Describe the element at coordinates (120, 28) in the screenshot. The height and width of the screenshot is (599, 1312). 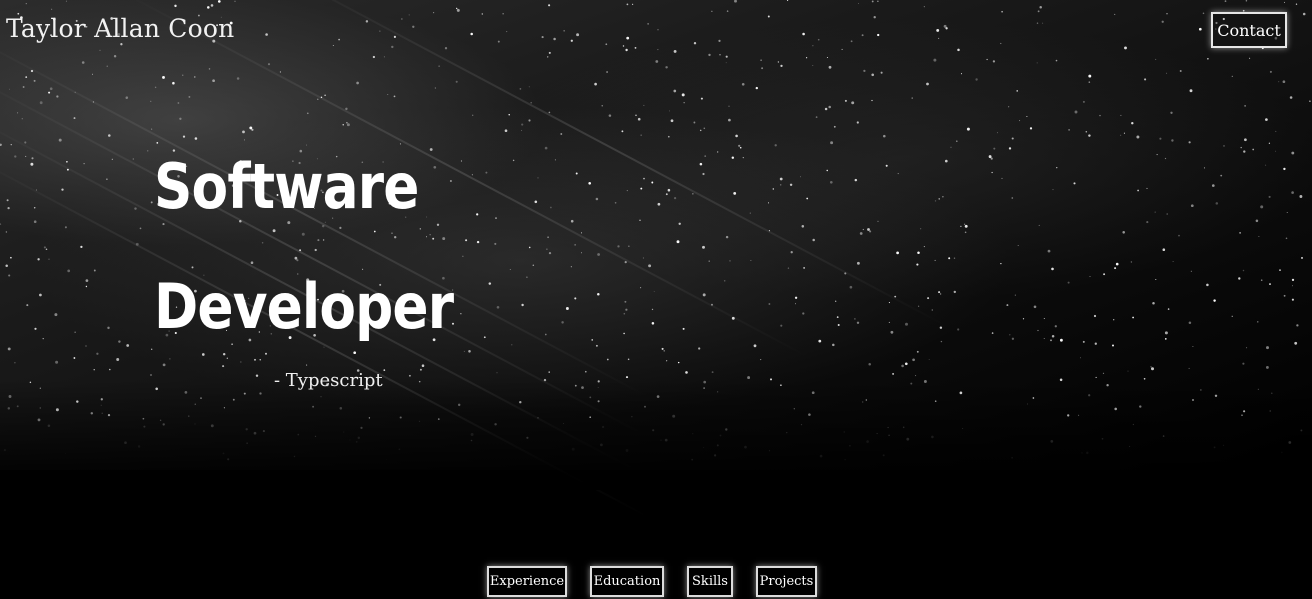
I see `site-brand: Taylor Allan Coon` at that location.